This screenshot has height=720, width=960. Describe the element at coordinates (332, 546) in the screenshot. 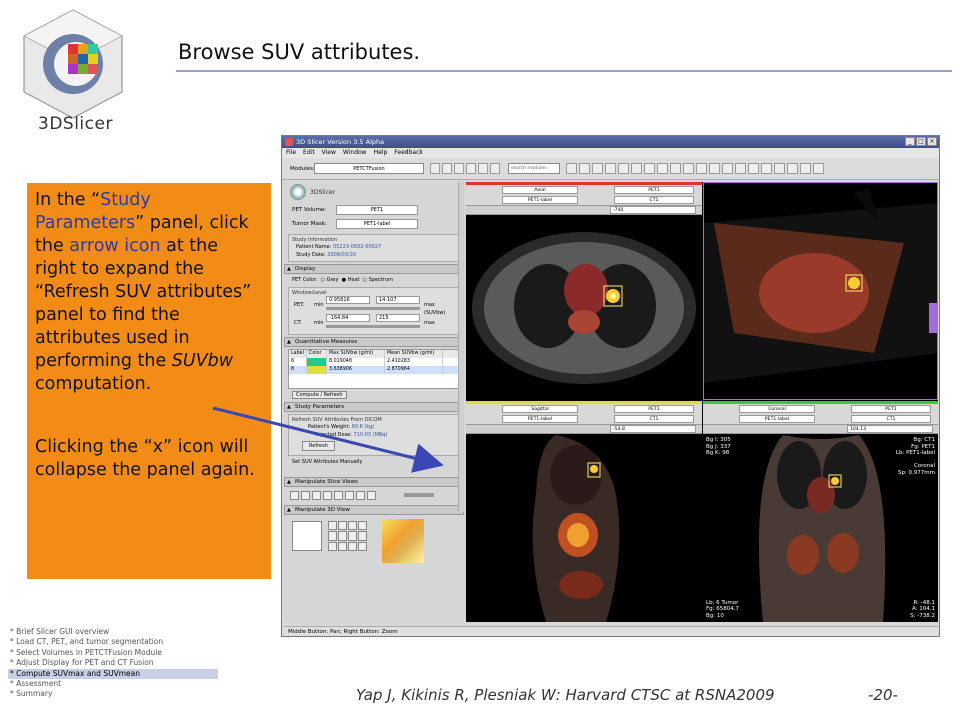

I see `rotate-icon` at that location.